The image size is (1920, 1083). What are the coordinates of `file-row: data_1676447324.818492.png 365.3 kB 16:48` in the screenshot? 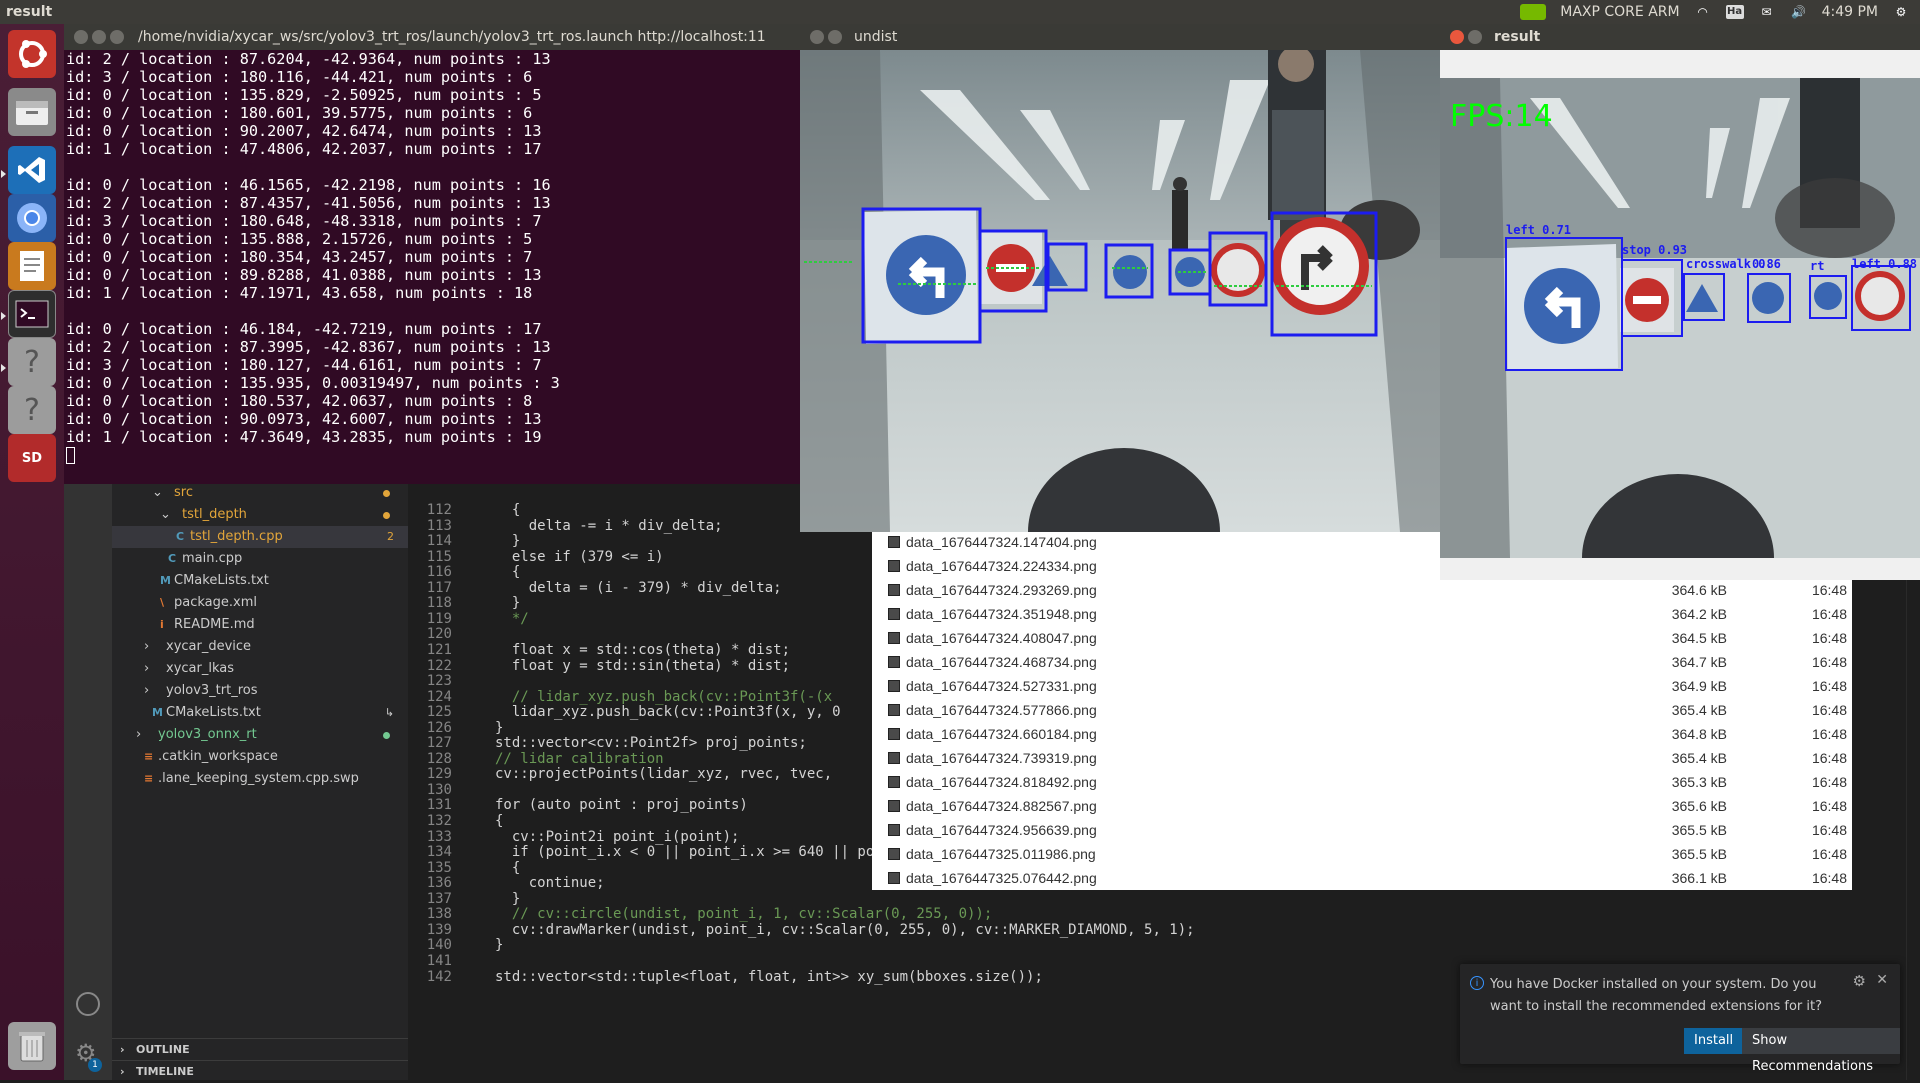 It's located at (1362, 782).